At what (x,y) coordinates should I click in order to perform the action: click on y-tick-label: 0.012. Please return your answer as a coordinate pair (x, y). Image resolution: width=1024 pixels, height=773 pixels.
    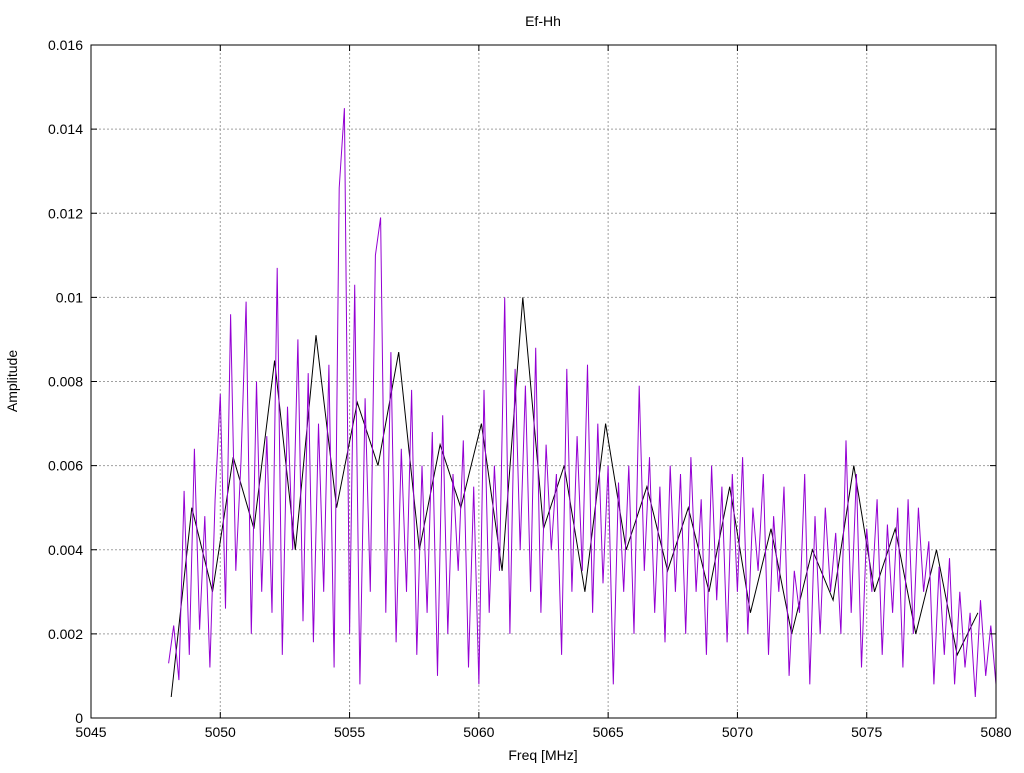
    Looking at the image, I should click on (65, 213).